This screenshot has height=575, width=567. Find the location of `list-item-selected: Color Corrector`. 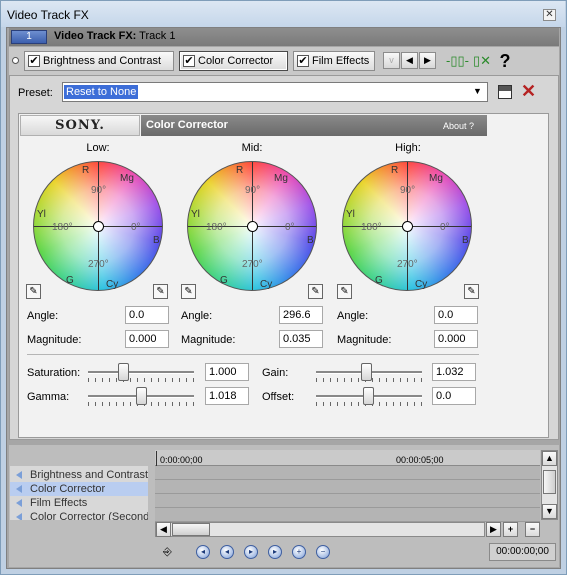

list-item-selected: Color Corrector is located at coordinates (79, 489).